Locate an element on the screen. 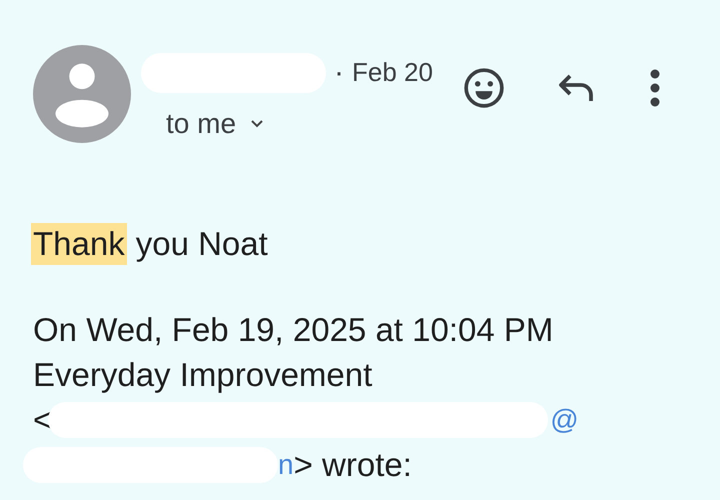 This screenshot has height=500, width=720. email-date: Feb 20 is located at coordinates (392, 72).